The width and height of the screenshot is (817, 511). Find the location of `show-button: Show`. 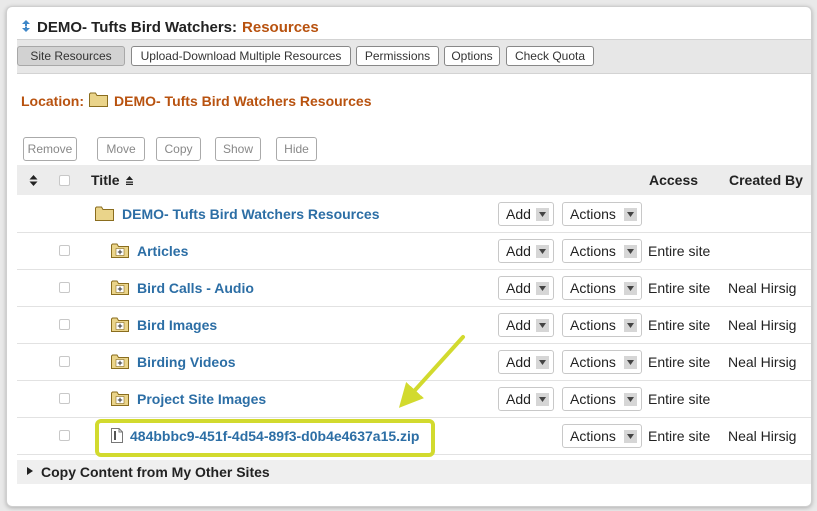

show-button: Show is located at coordinates (238, 149).